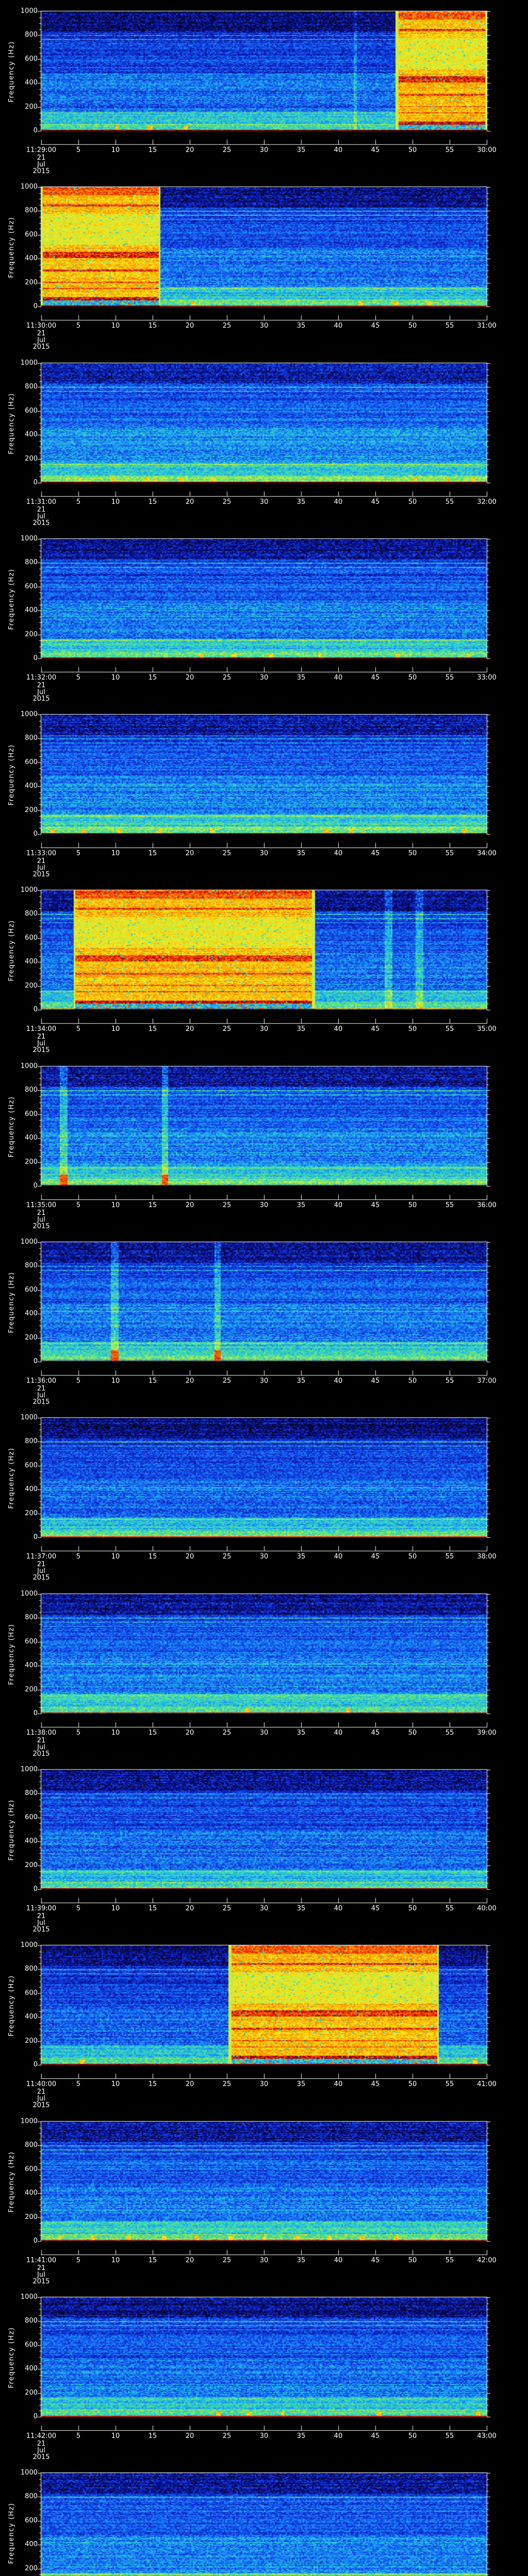 The width and height of the screenshot is (528, 2576). Describe the element at coordinates (264, 2519) in the screenshot. I see `spectrogram-canvas` at that location.